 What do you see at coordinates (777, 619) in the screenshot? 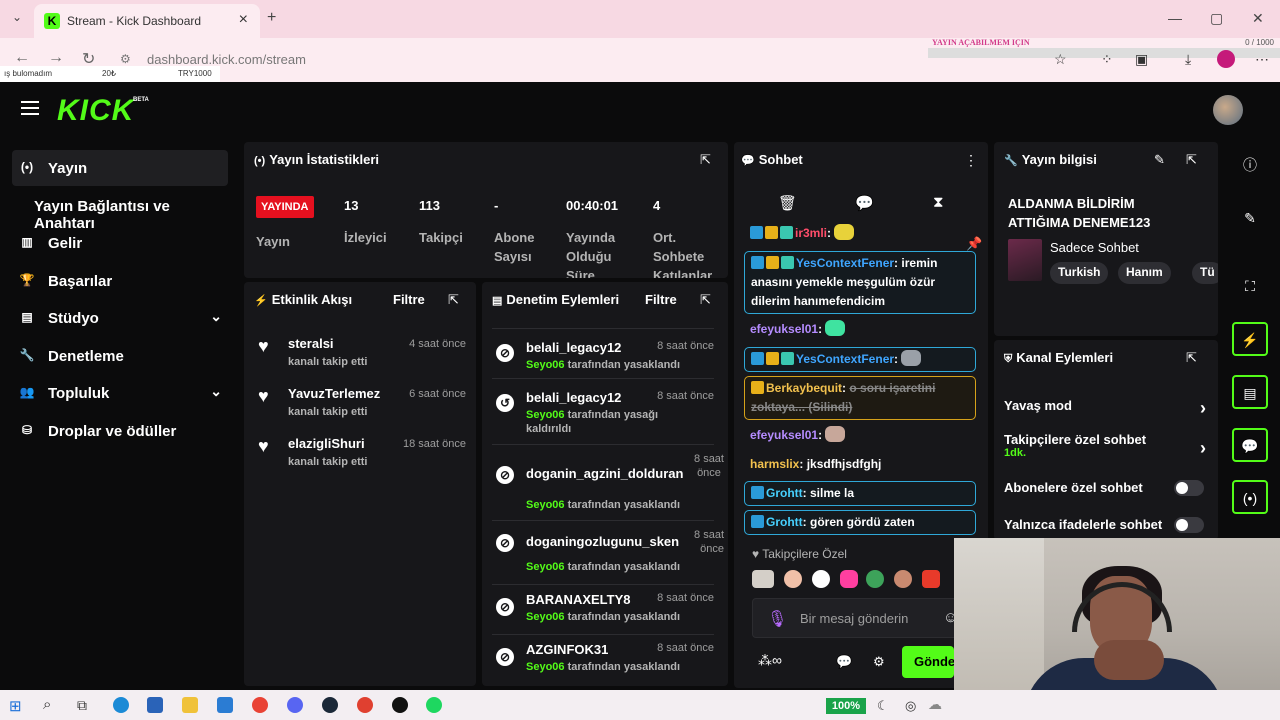
I see `microphone-icon: 🎙` at bounding box center [777, 619].